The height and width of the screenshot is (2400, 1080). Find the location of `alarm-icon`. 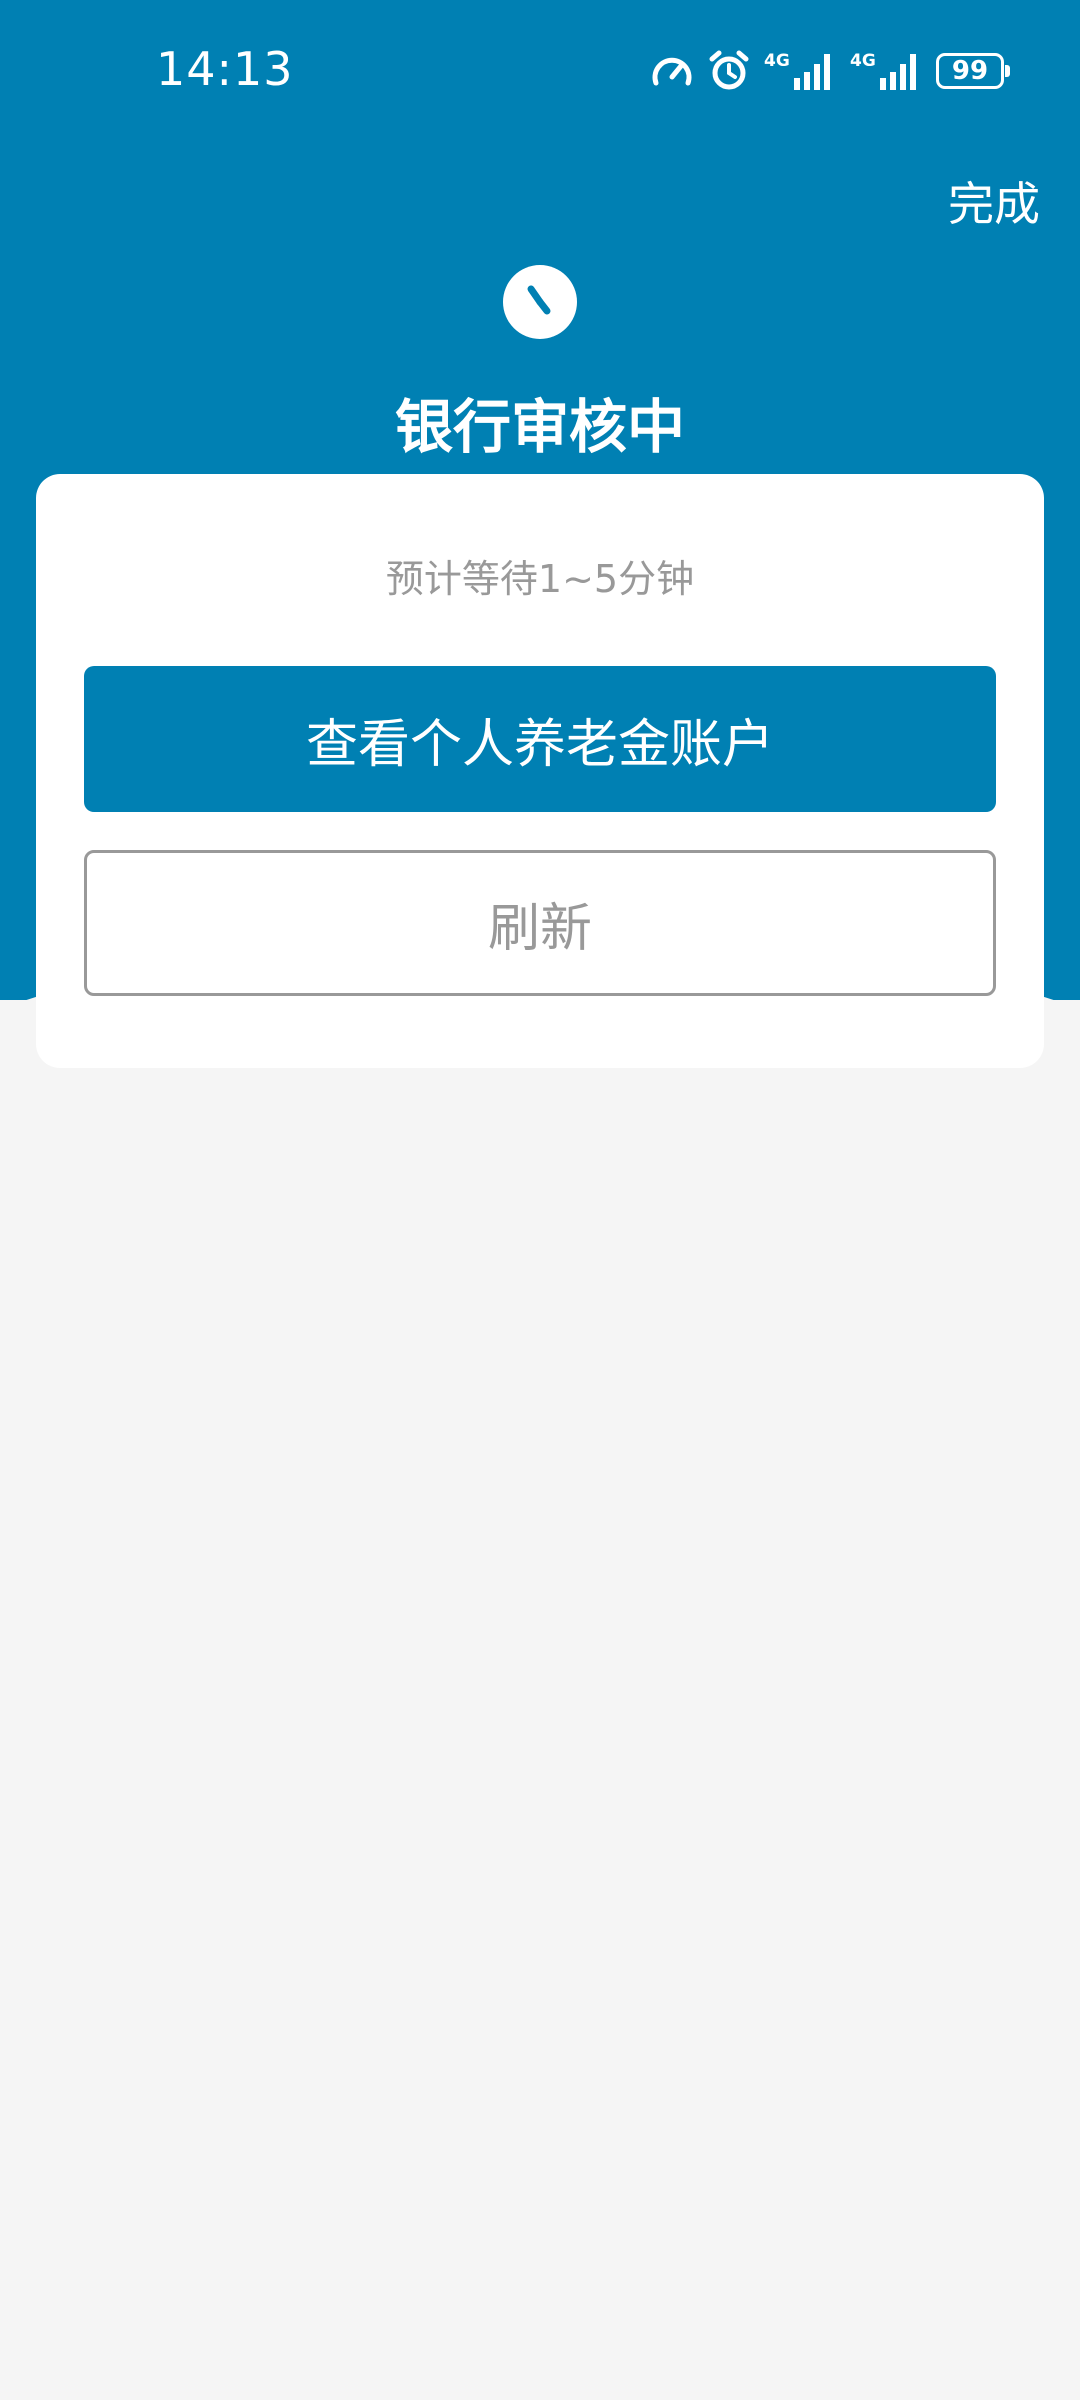

alarm-icon is located at coordinates (729, 71).